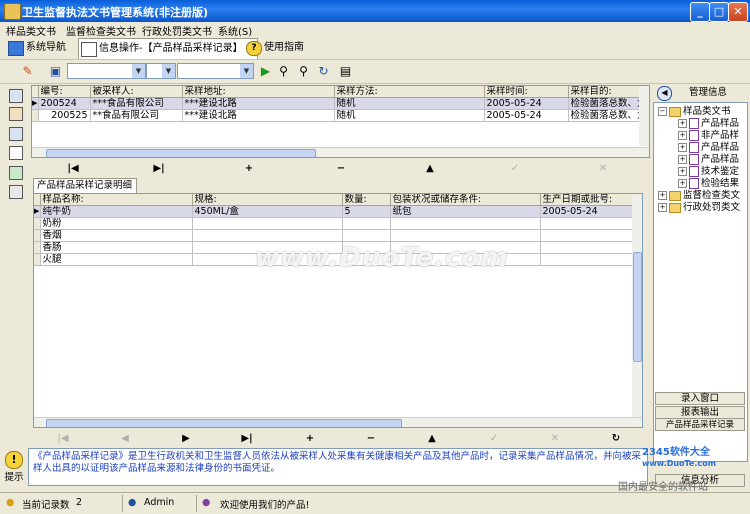 The height and width of the screenshot is (514, 750). Describe the element at coordinates (333, 211) in the screenshot. I see `table-row: ▶ 纯牛奶 450ML/盒 5 纸包 2005-05-24` at that location.